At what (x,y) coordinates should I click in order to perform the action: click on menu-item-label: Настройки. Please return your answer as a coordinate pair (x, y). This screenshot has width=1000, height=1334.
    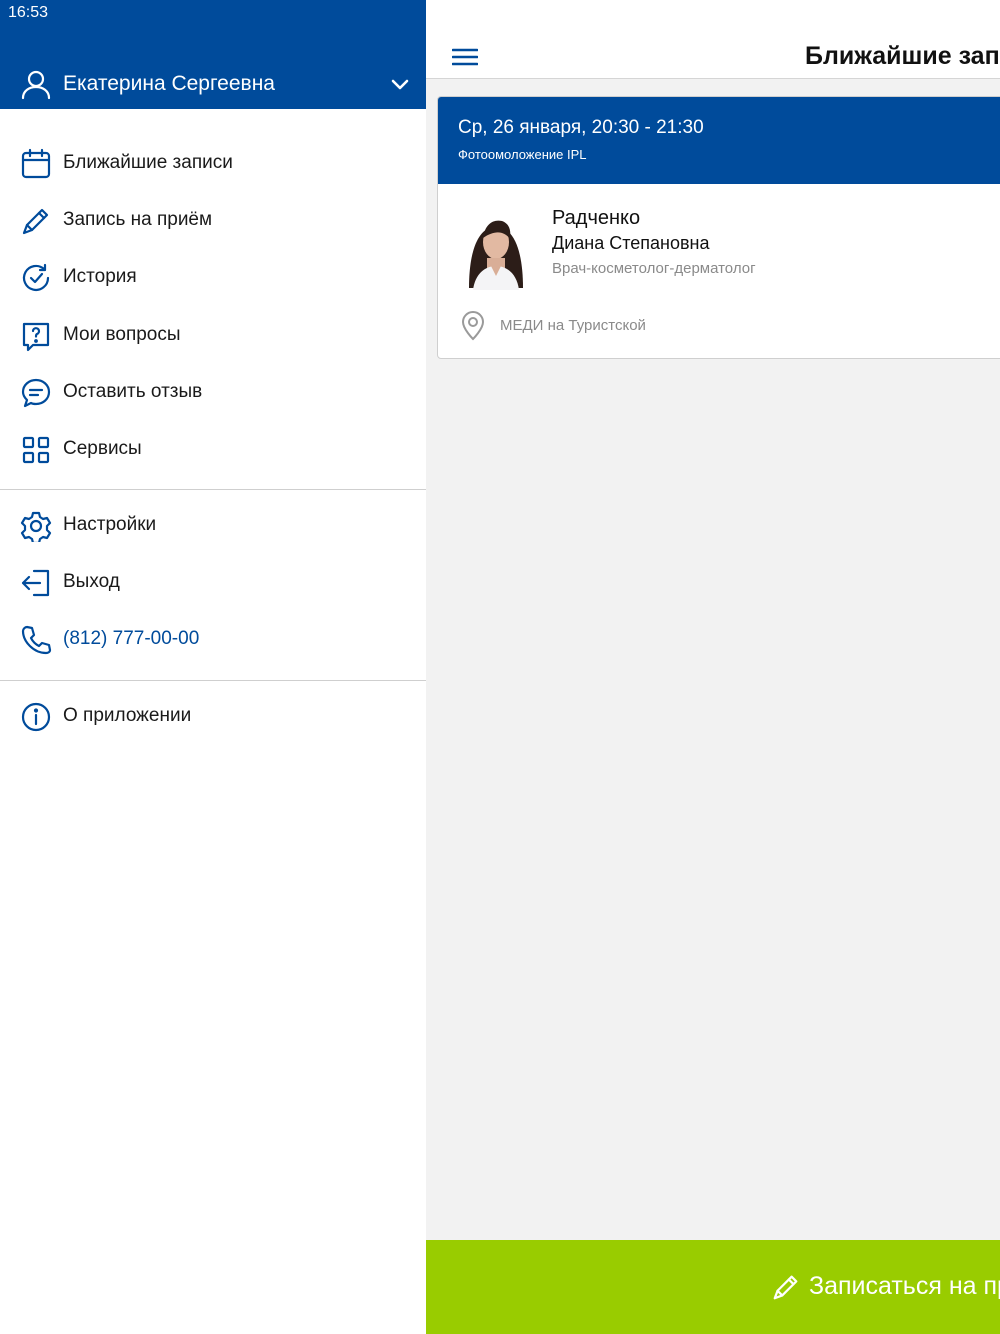
    Looking at the image, I should click on (110, 524).